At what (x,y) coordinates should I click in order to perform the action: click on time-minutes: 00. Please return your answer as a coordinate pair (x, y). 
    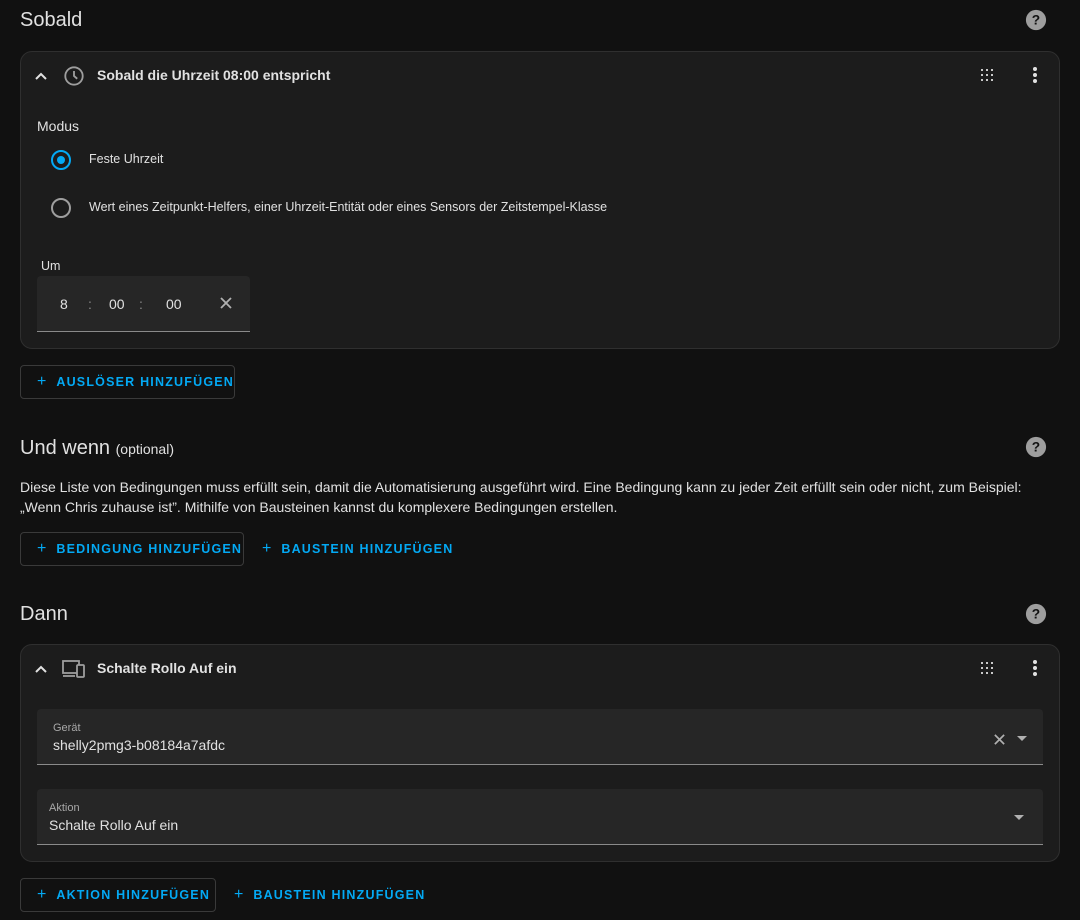
    Looking at the image, I should click on (117, 304).